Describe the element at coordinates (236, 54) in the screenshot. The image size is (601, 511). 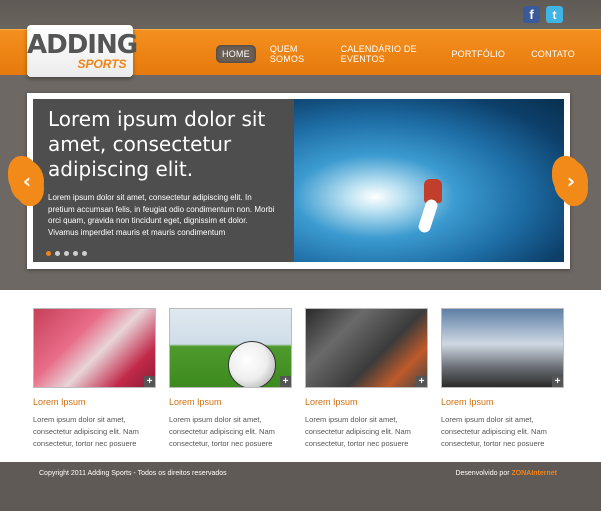
I see `nav-item-home: HOME` at that location.